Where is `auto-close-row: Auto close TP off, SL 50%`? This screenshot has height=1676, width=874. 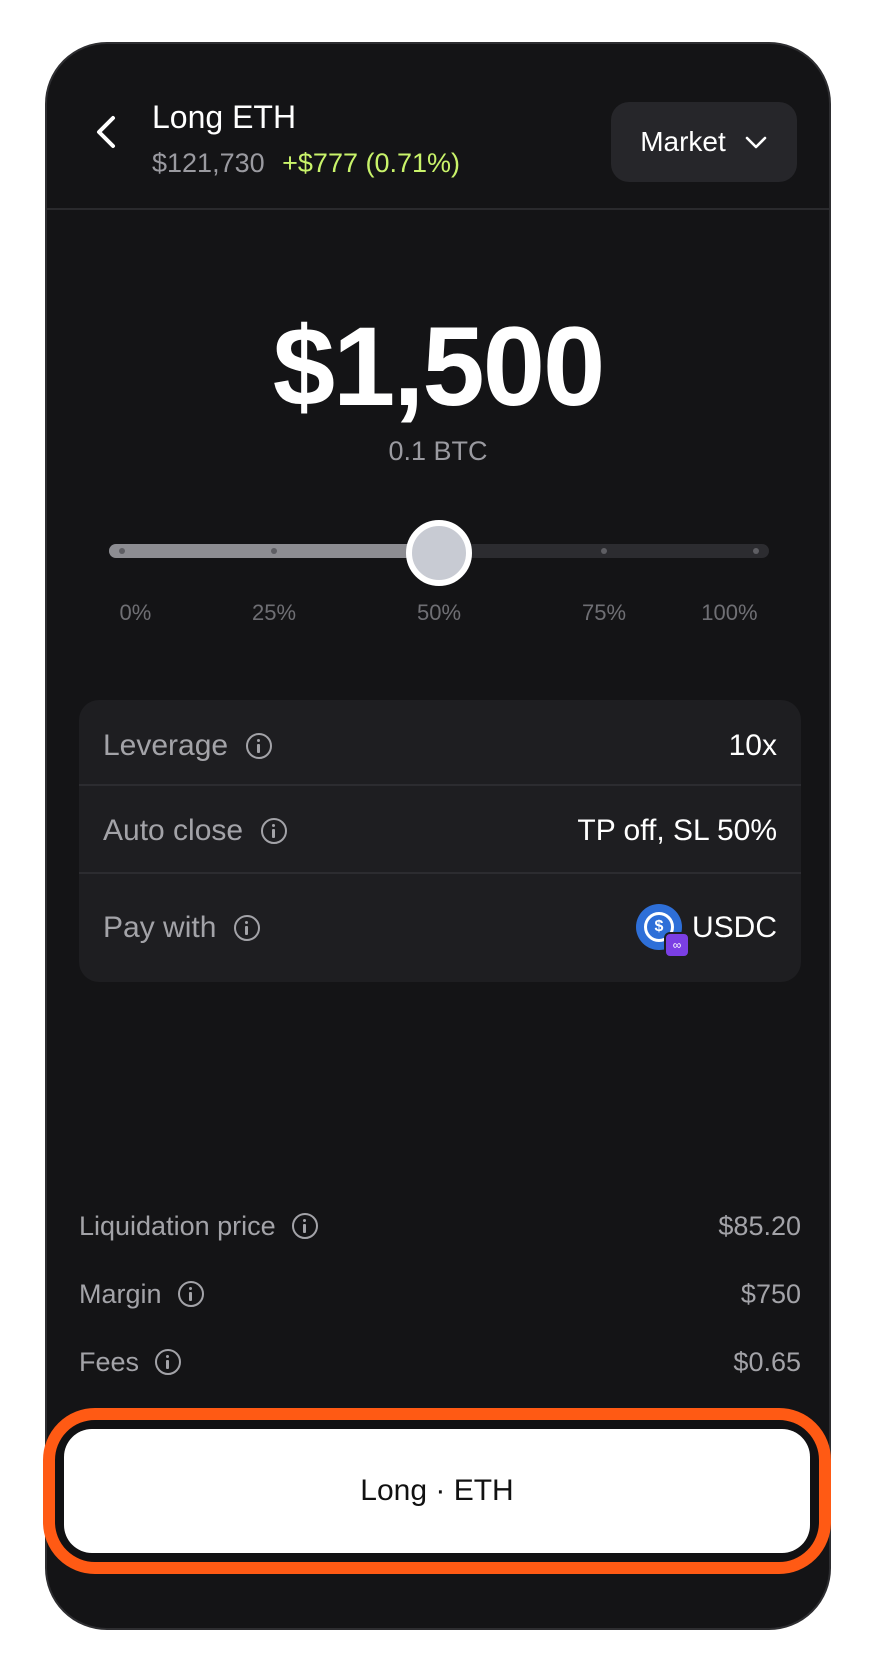
auto-close-row: Auto close TP off, SL 50% is located at coordinates (440, 830).